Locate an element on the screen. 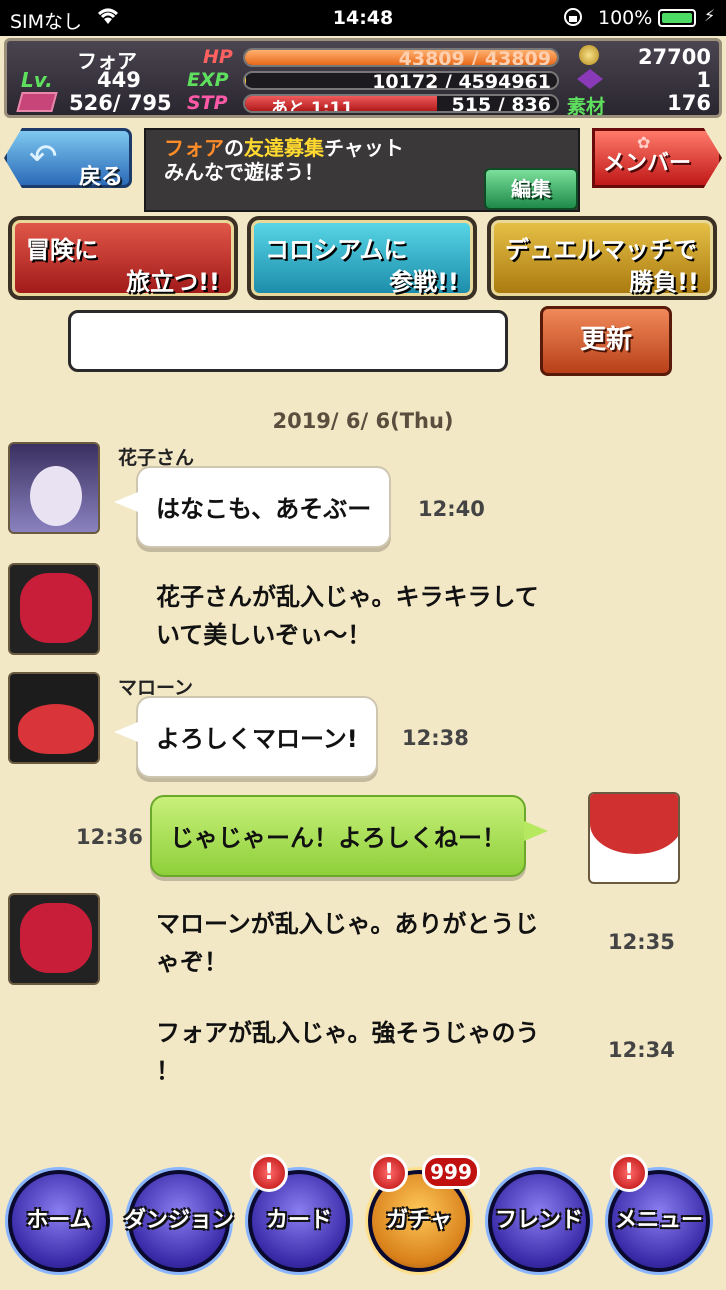 The height and width of the screenshot is (1290, 726). message-text: よろしくマローン! is located at coordinates (257, 739).